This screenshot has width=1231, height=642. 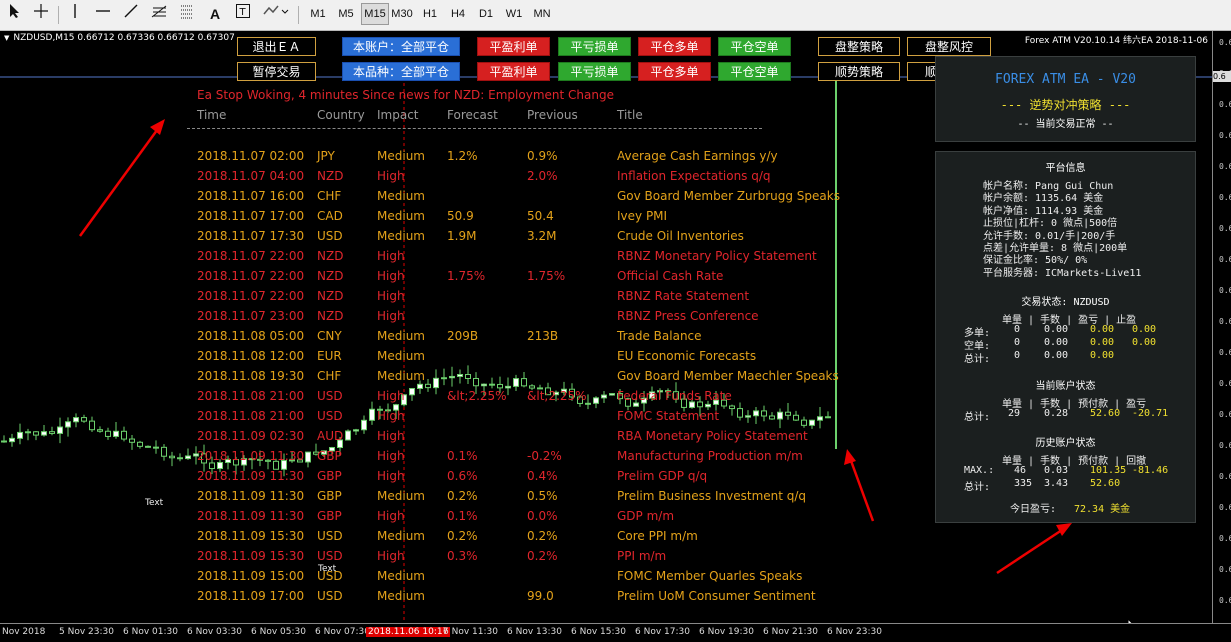 I want to click on news-time: 2018.11.07 22:00, so click(x=251, y=256).